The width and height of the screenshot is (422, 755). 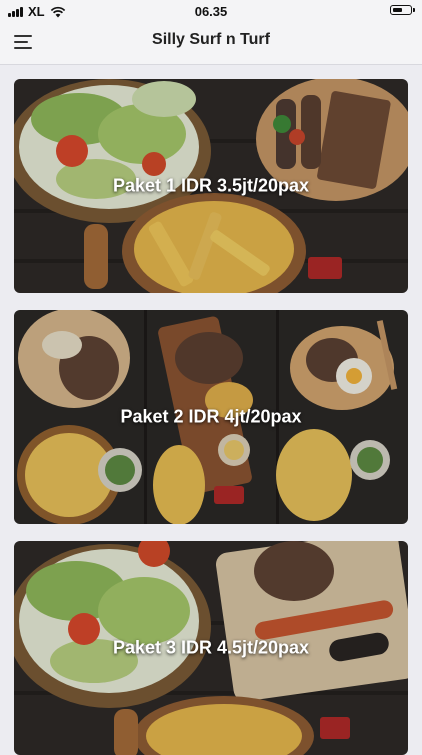 I want to click on package-3-label: Paket 3 IDR 4.5jt/20pax, so click(x=211, y=647).